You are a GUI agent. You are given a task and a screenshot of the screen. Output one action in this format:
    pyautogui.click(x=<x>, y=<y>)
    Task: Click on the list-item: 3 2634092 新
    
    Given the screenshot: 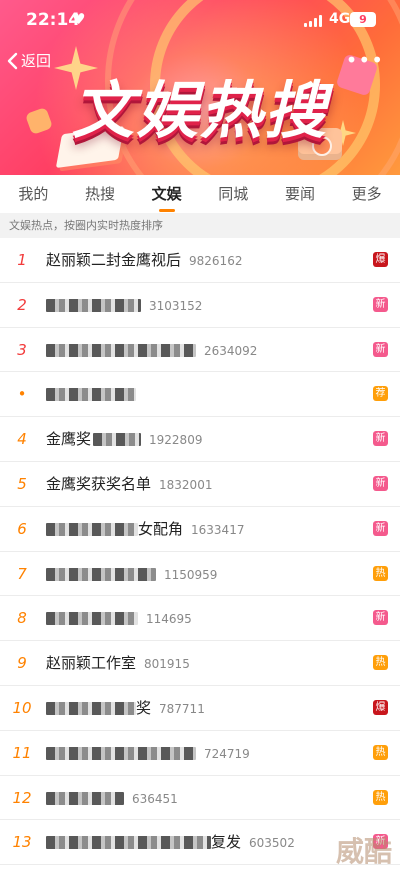 What is the action you would take?
    pyautogui.click(x=200, y=350)
    